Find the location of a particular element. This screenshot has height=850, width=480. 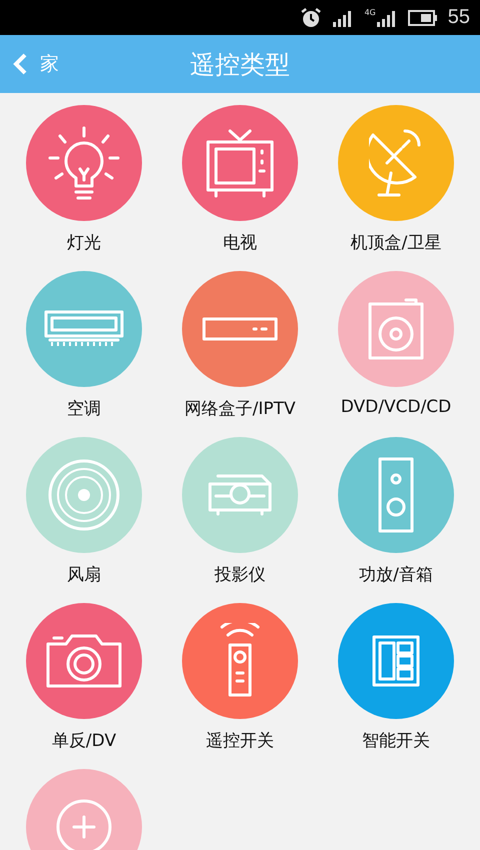

device-type-label: 机顶盒/卫星 is located at coordinates (396, 243).